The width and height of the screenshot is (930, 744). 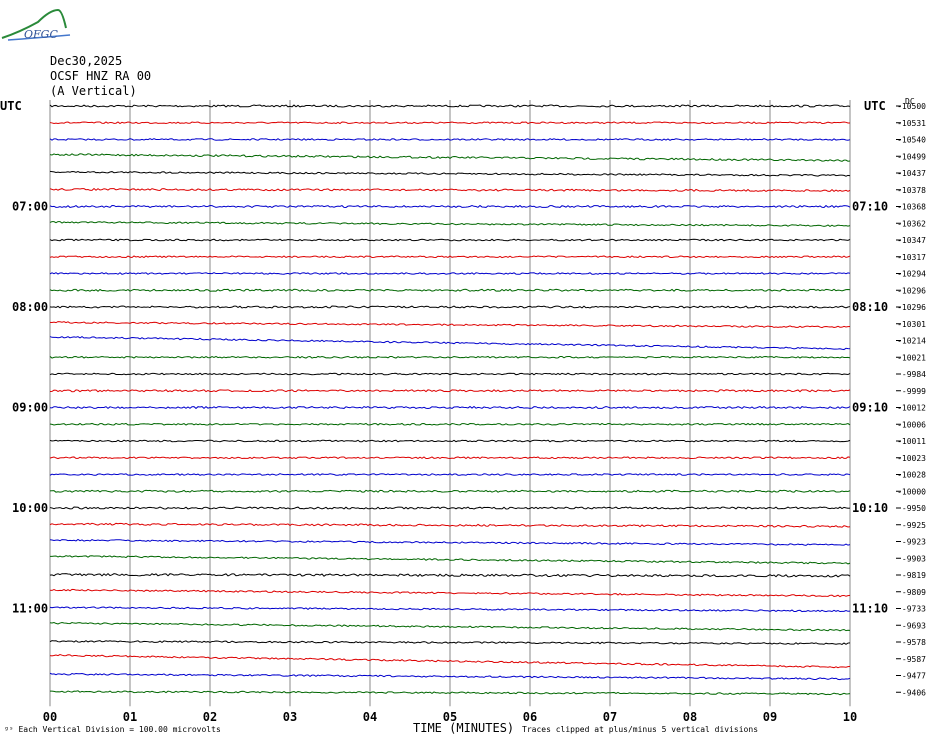 What do you see at coordinates (911, 240) in the screenshot?
I see `dc-offset-label: -10347` at bounding box center [911, 240].